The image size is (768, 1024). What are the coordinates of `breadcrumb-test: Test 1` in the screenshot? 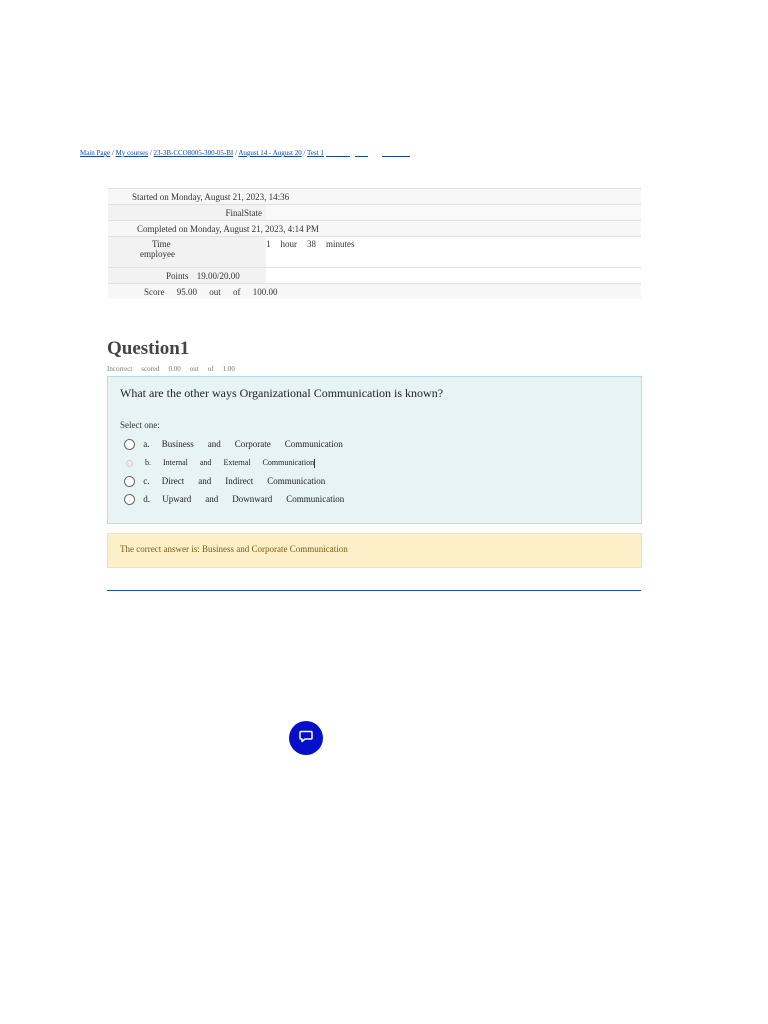 It's located at (315, 153).